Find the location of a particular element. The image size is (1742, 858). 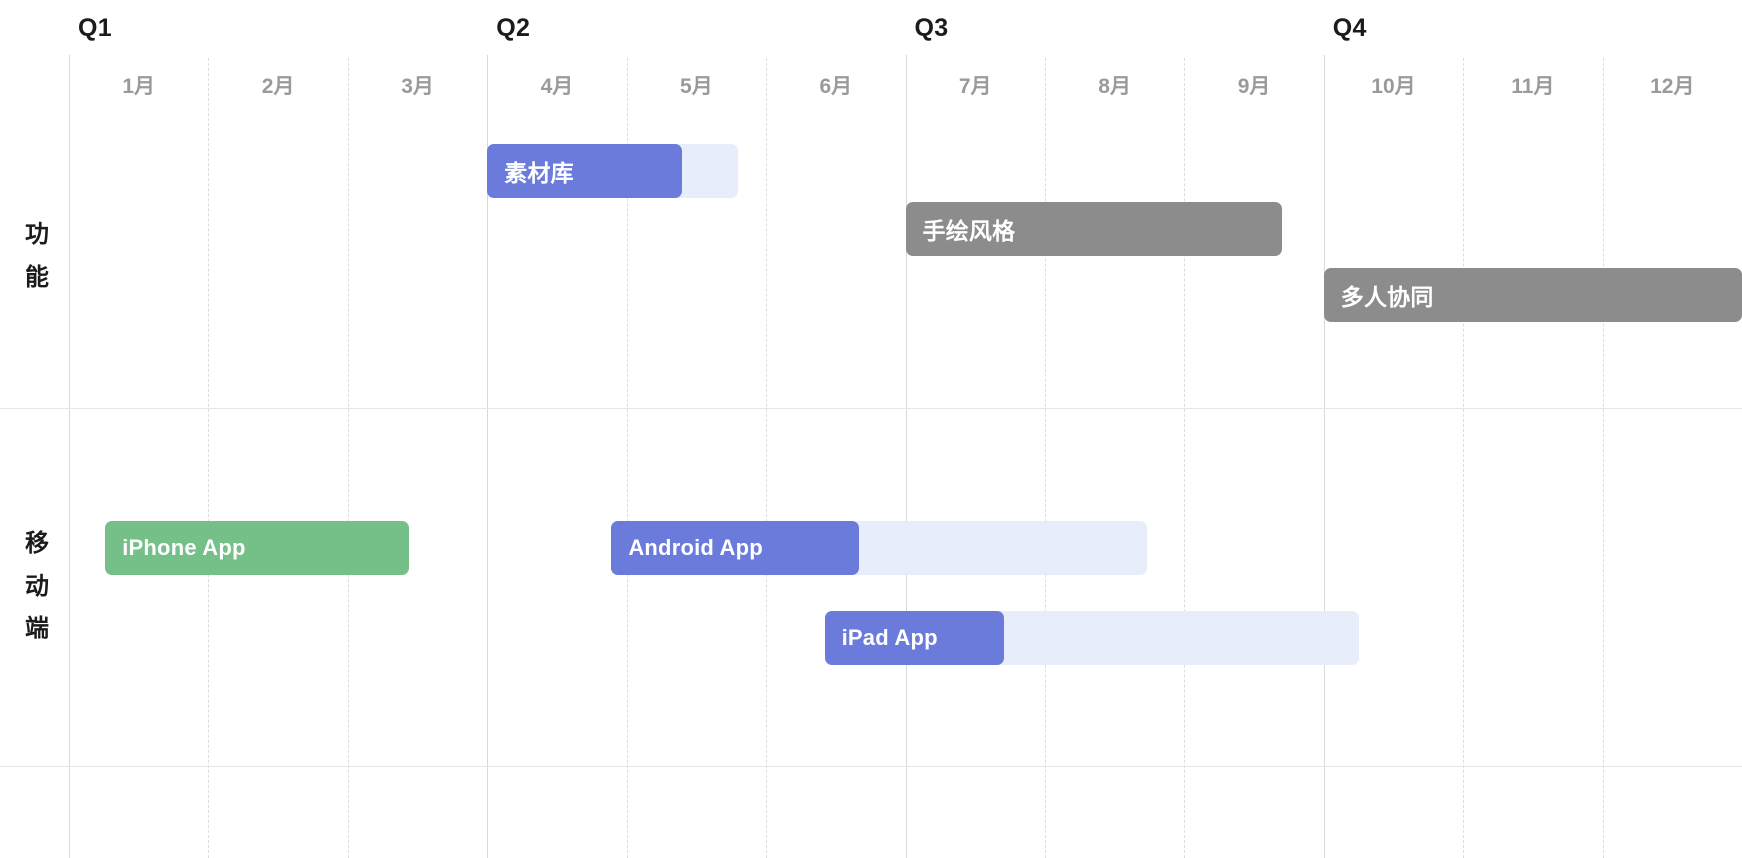

row-label-1: 功能 is located at coordinates (37, 256).